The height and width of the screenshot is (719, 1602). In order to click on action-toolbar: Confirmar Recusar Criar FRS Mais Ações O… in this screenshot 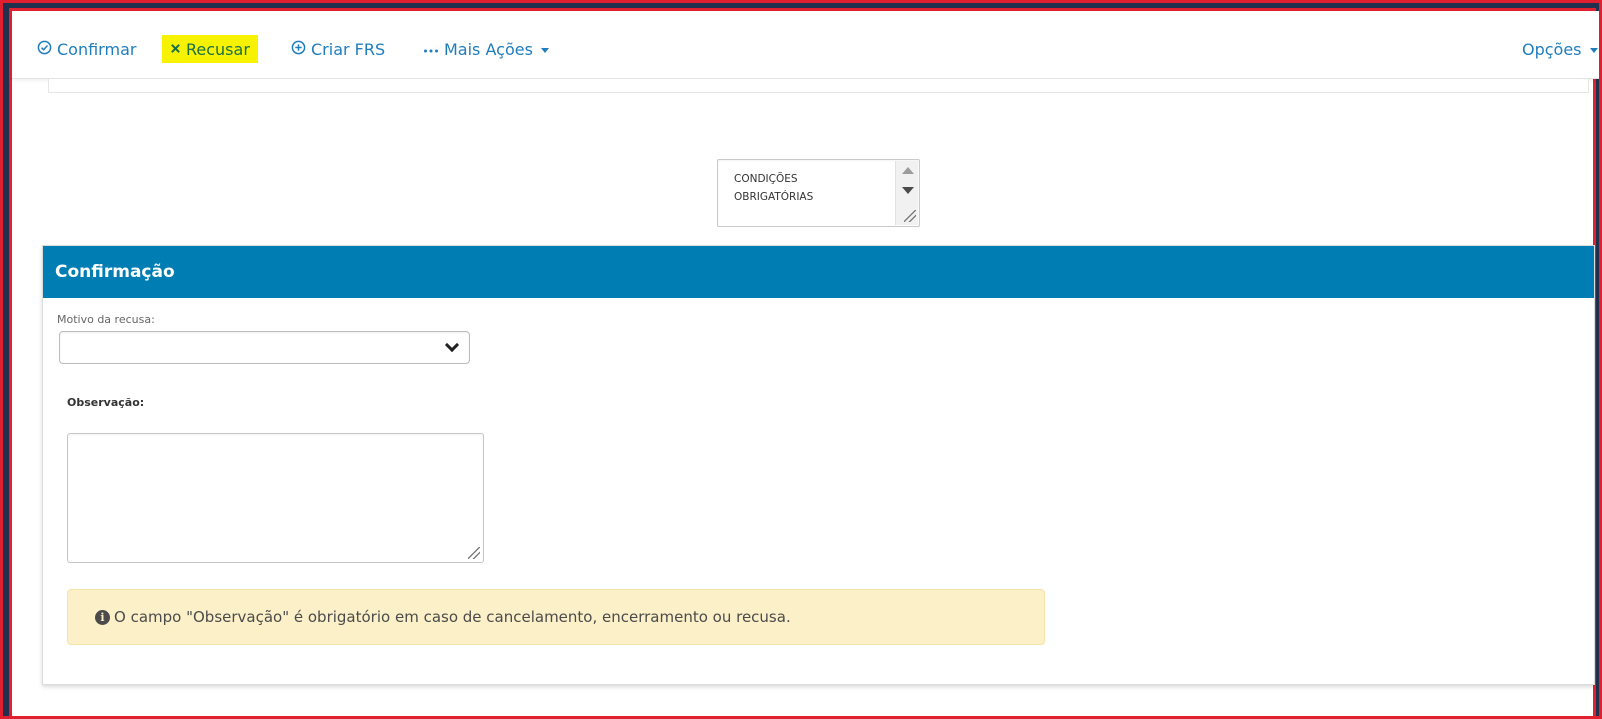, I will do `click(805, 45)`.